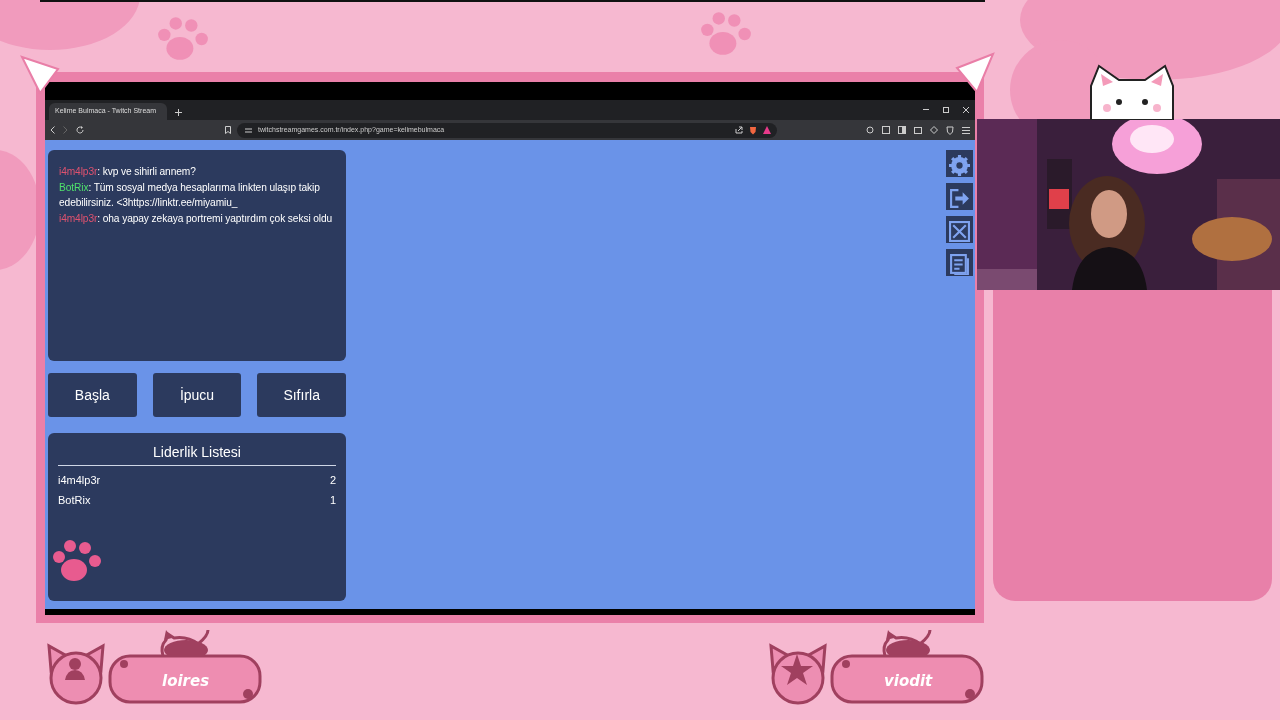 This screenshot has width=1280, height=720. I want to click on player-name: BotRix, so click(74, 500).